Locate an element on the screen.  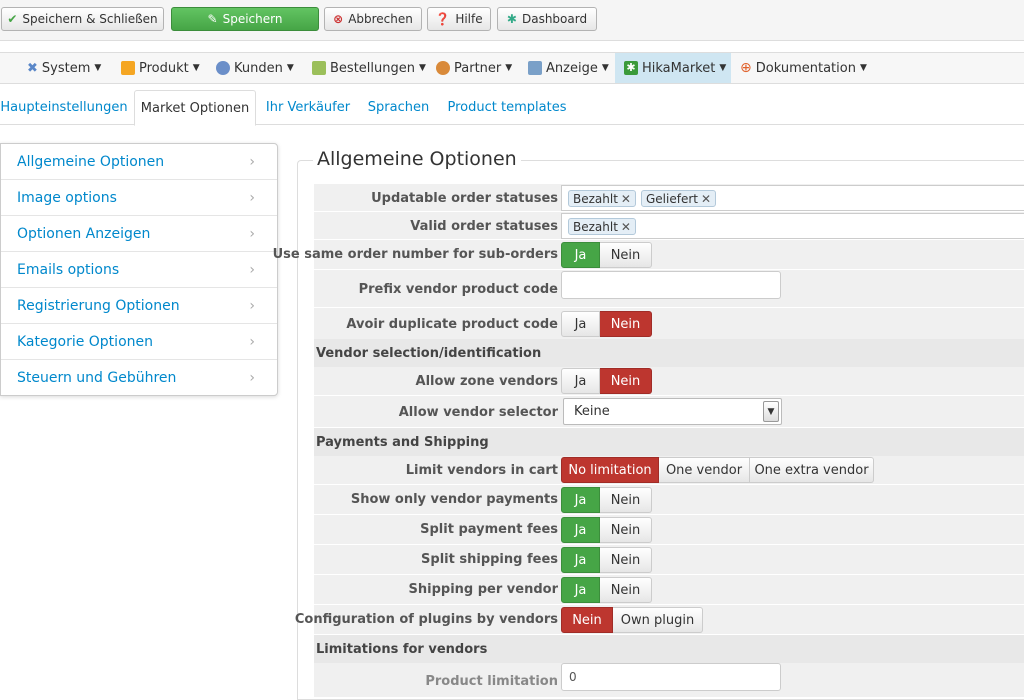
cancel-button: ⊗ Abbrechen is located at coordinates (373, 19).